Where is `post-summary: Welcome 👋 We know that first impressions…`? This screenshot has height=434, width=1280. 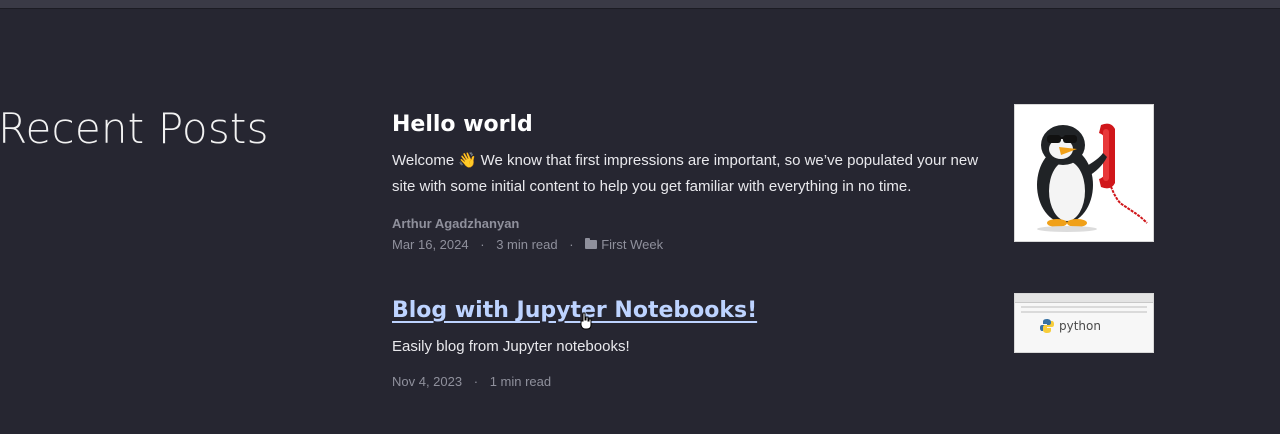 post-summary: Welcome 👋 We know that first impressions… is located at coordinates (696, 174).